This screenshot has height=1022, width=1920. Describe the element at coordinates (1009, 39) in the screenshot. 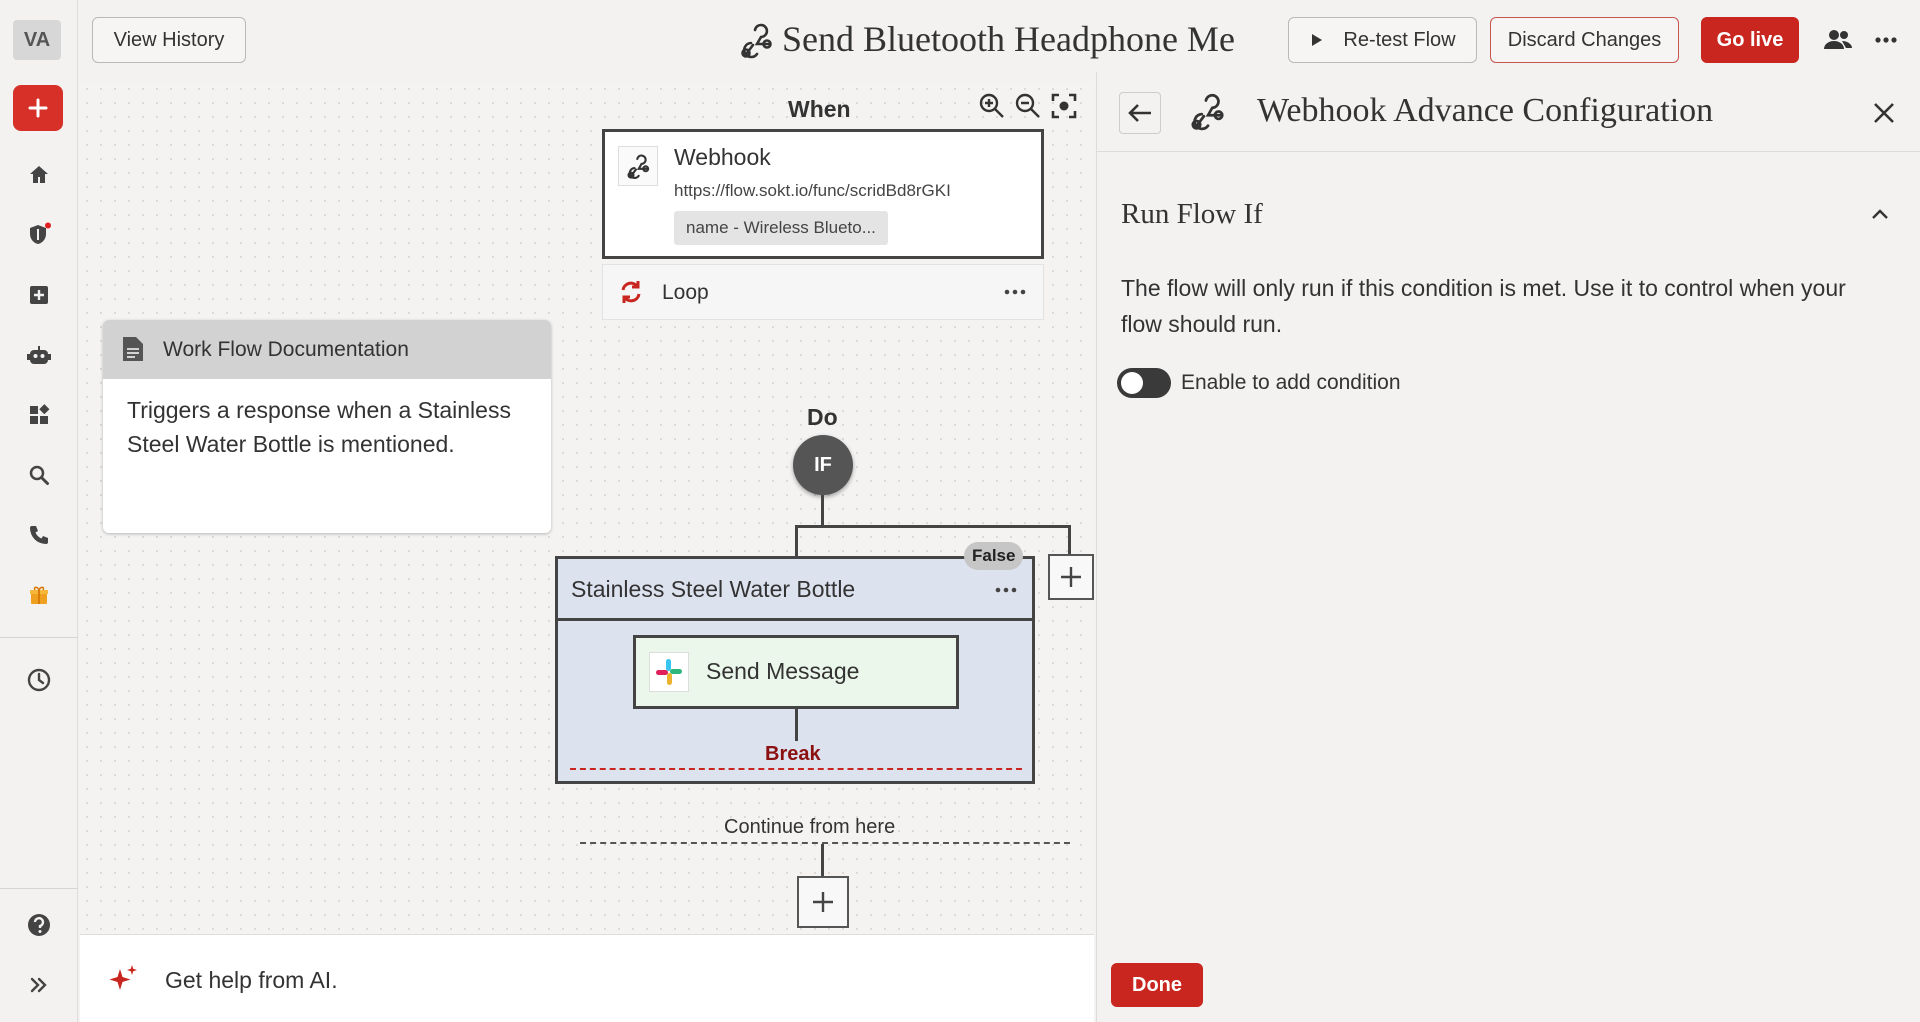

I see `flow-title: Send Bluetooth Headphone Me` at that location.